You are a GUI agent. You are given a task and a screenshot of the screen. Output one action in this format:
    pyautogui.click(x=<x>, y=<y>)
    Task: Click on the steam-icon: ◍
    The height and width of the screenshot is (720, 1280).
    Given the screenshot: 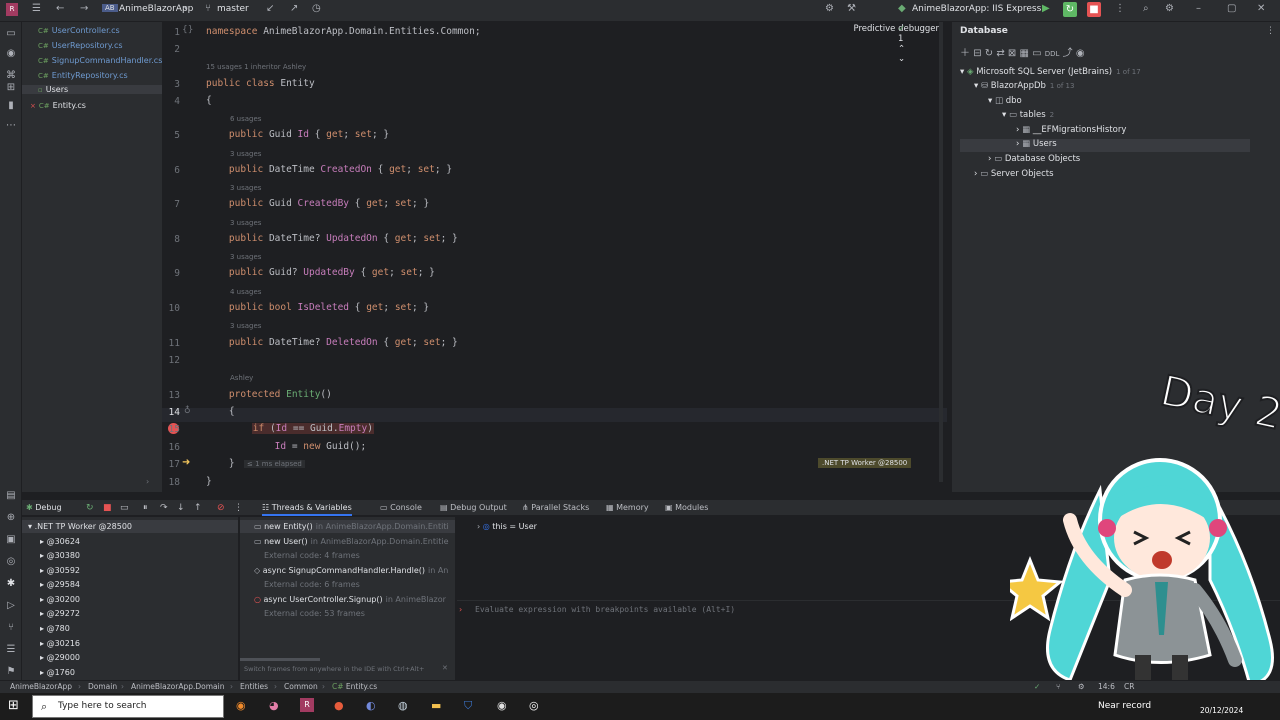 What is the action you would take?
    pyautogui.click(x=403, y=705)
    